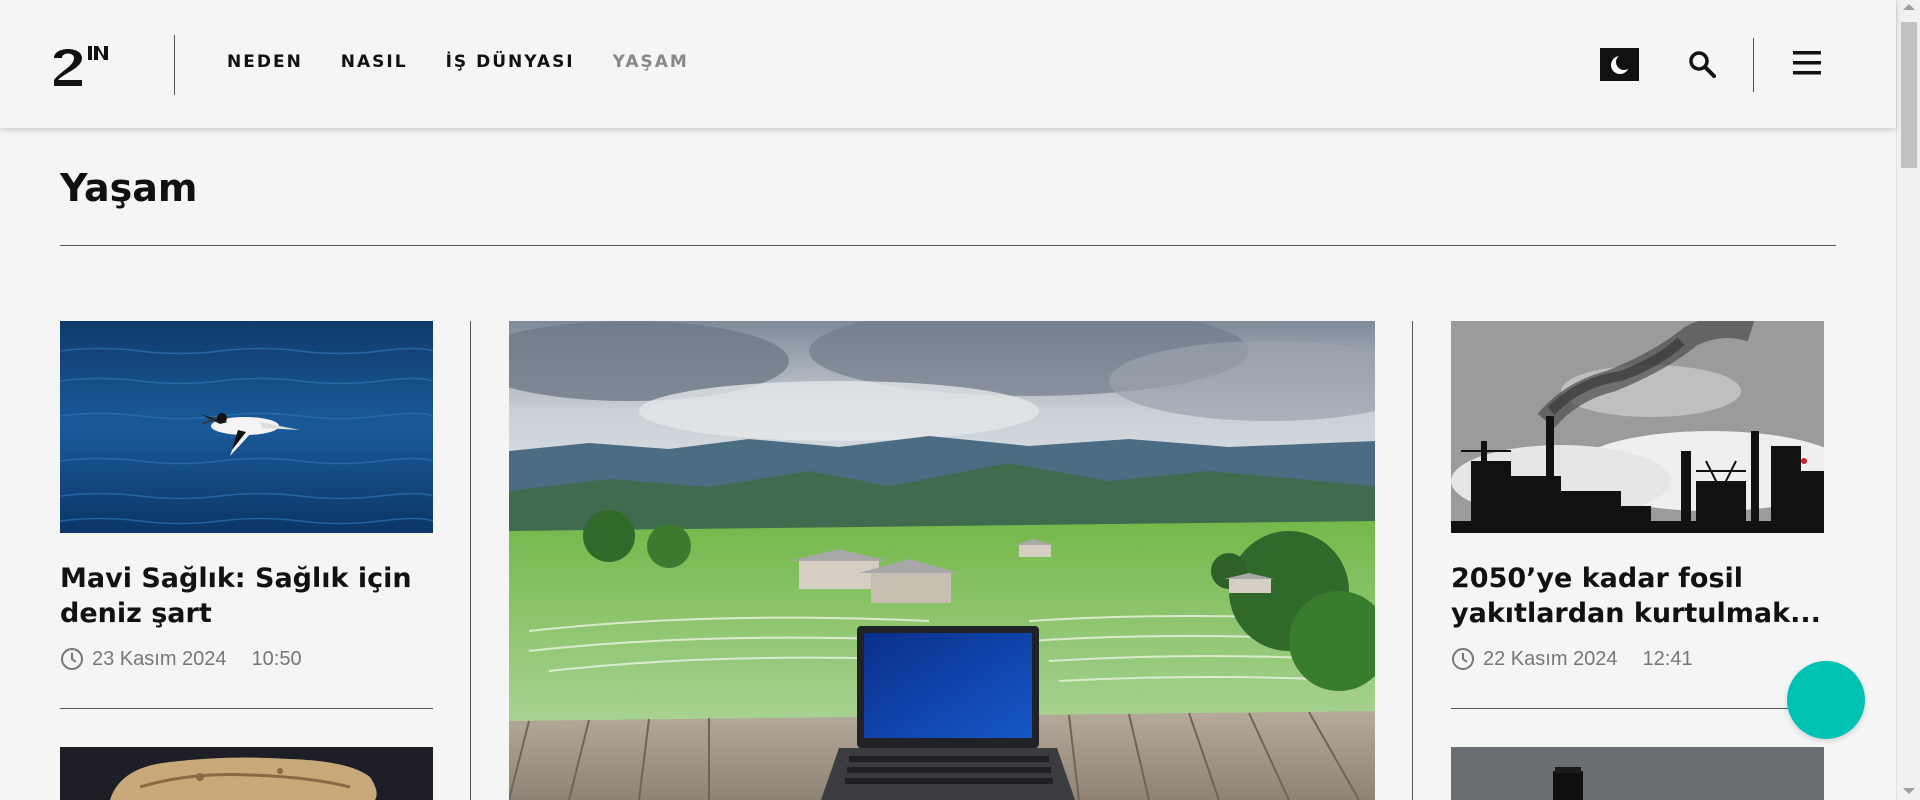 The height and width of the screenshot is (800, 1920). Describe the element at coordinates (1637, 427) in the screenshot. I see `article-image-industry` at that location.